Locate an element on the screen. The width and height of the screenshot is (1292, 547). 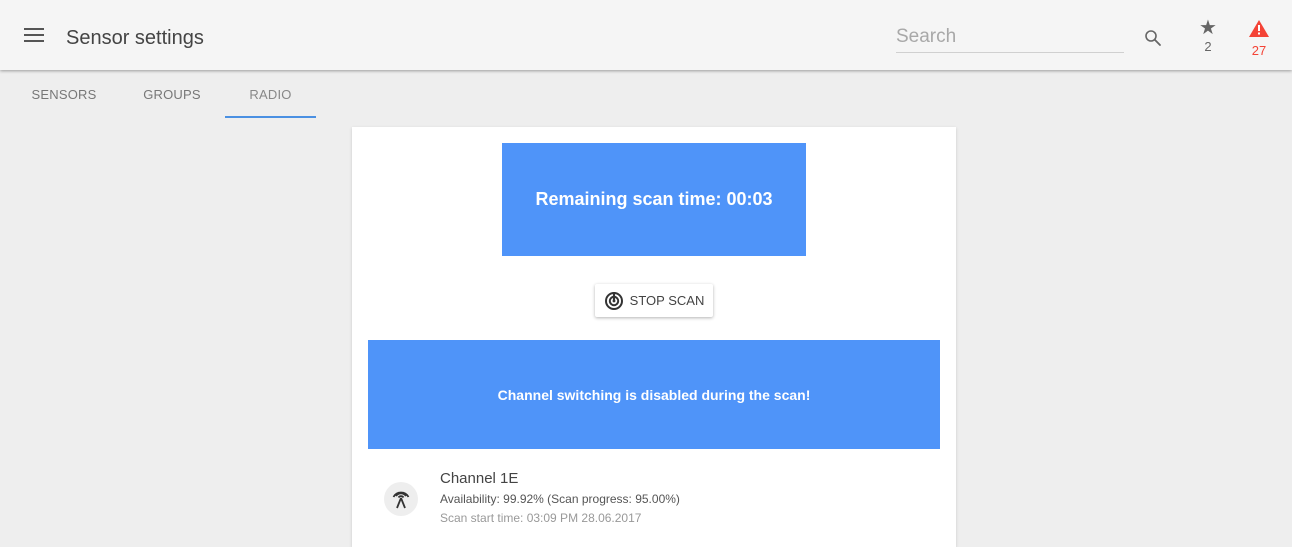
scan-start-time: Scan start time: 03:09 PM 28.06.2017 is located at coordinates (541, 518).